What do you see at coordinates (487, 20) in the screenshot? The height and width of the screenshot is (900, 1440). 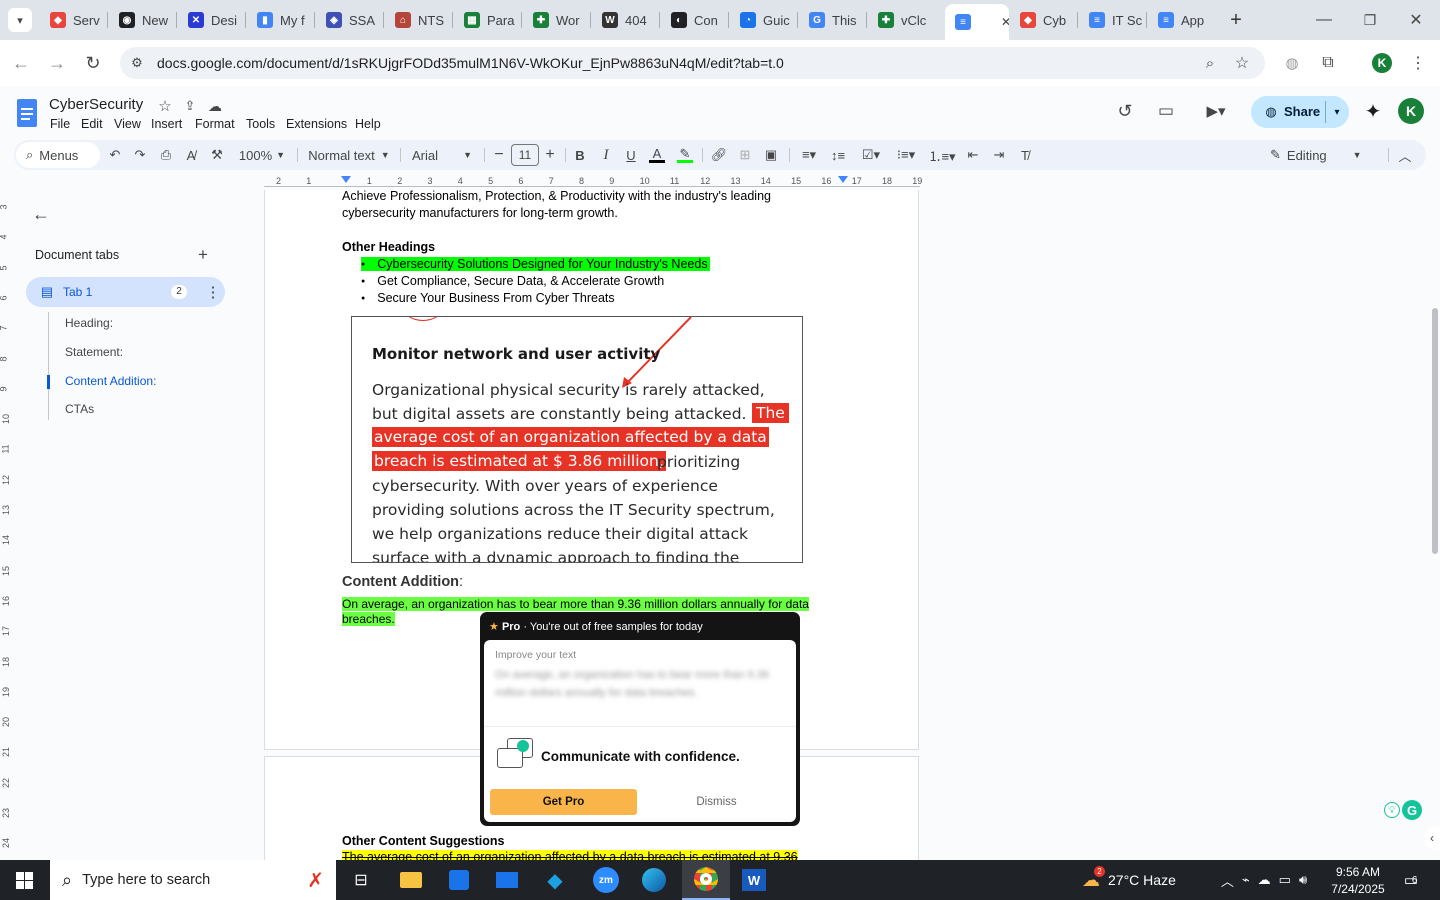 I see `browser-tab: ▦ Para` at bounding box center [487, 20].